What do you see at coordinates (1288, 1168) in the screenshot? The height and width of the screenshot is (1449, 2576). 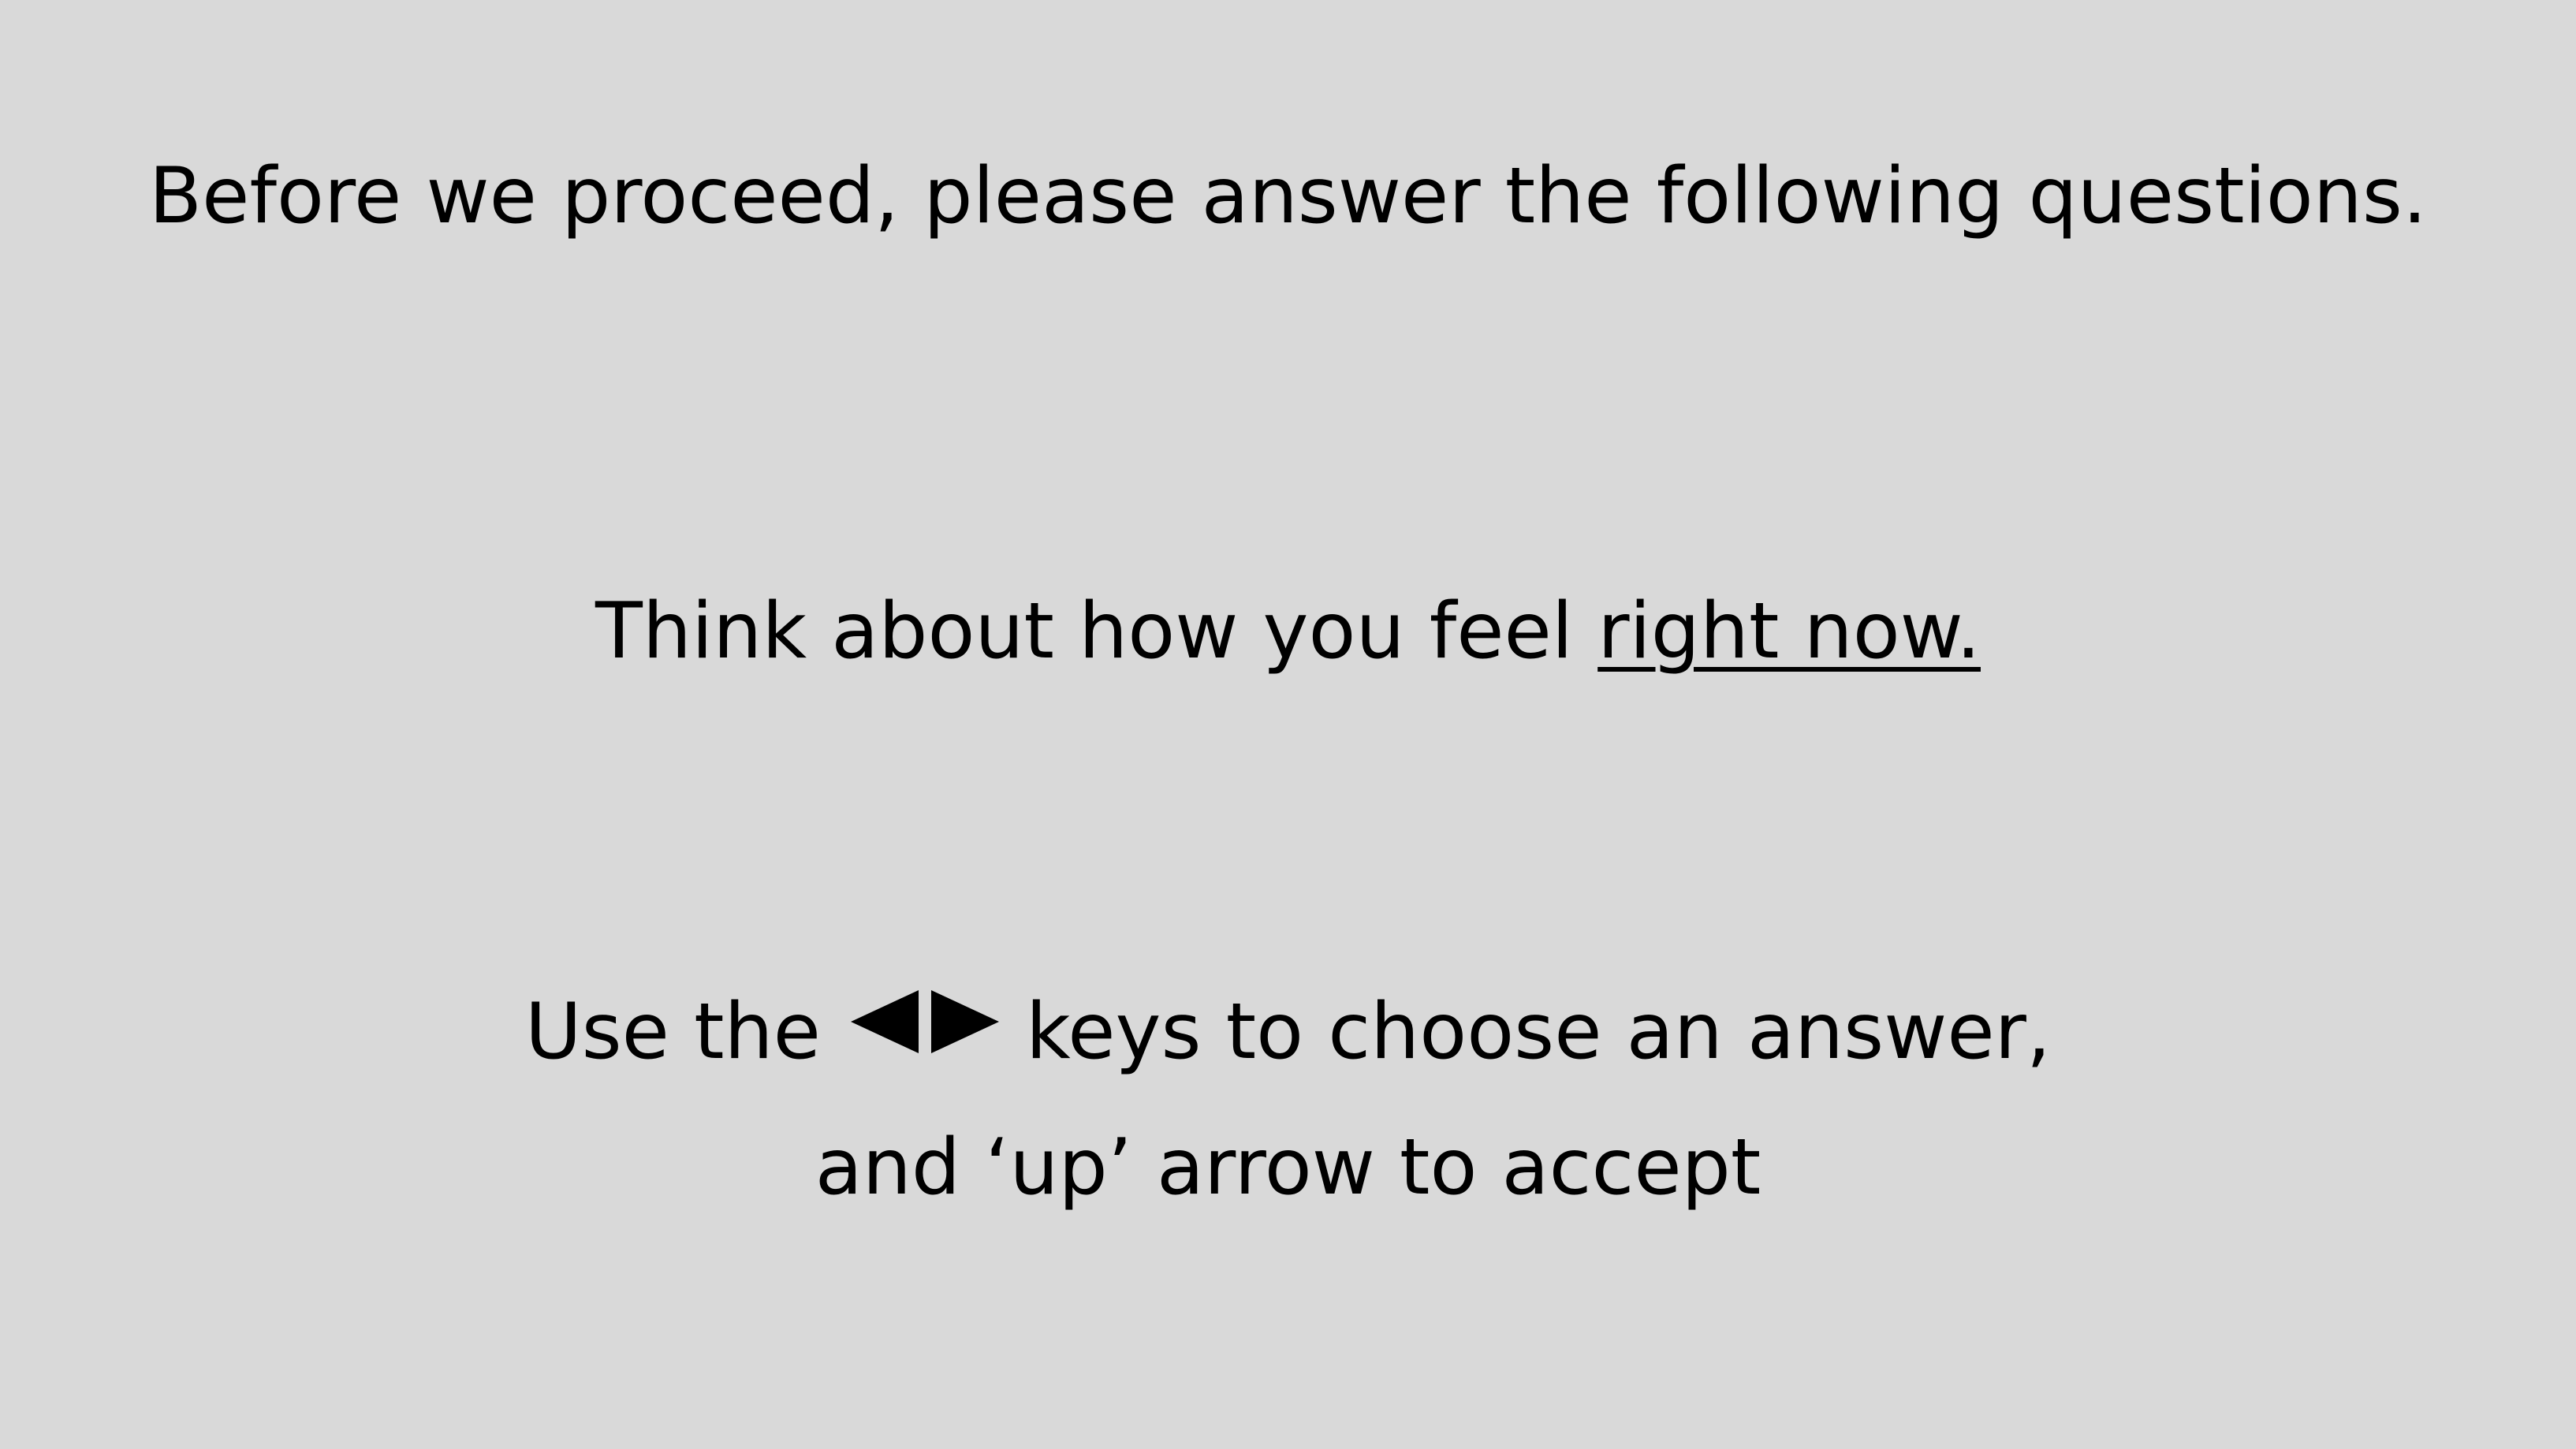 I see `keys-instruction-line2: and ‘up’ arrow to accept` at bounding box center [1288, 1168].